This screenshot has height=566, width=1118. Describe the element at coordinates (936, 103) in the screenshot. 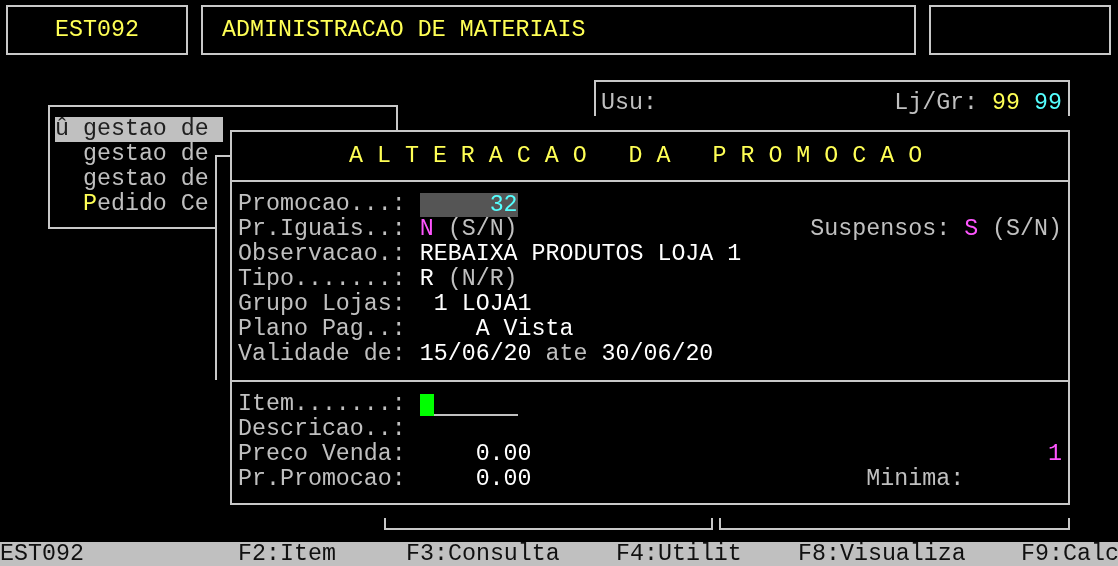

I see `store-label: Lj/Gr:` at that location.